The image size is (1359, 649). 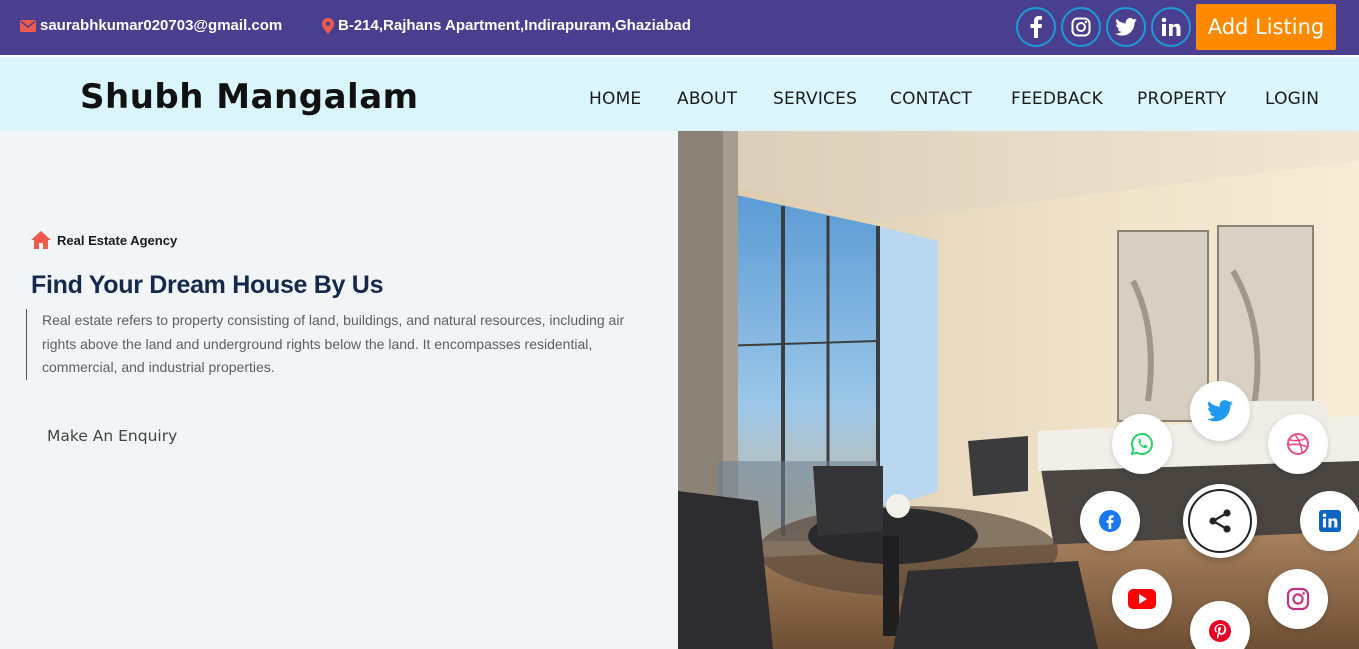 What do you see at coordinates (1110, 521) in the screenshot?
I see `share-facebook-icon` at bounding box center [1110, 521].